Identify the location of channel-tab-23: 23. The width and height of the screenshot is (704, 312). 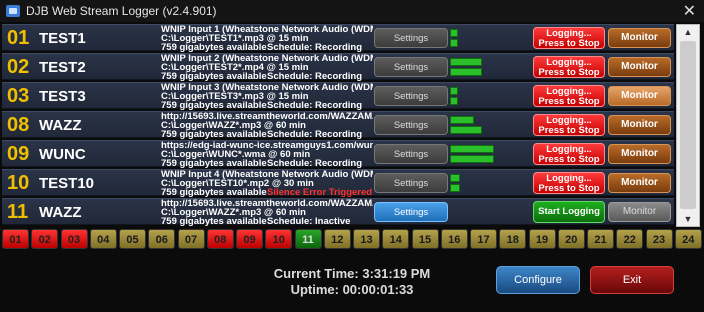
(659, 239).